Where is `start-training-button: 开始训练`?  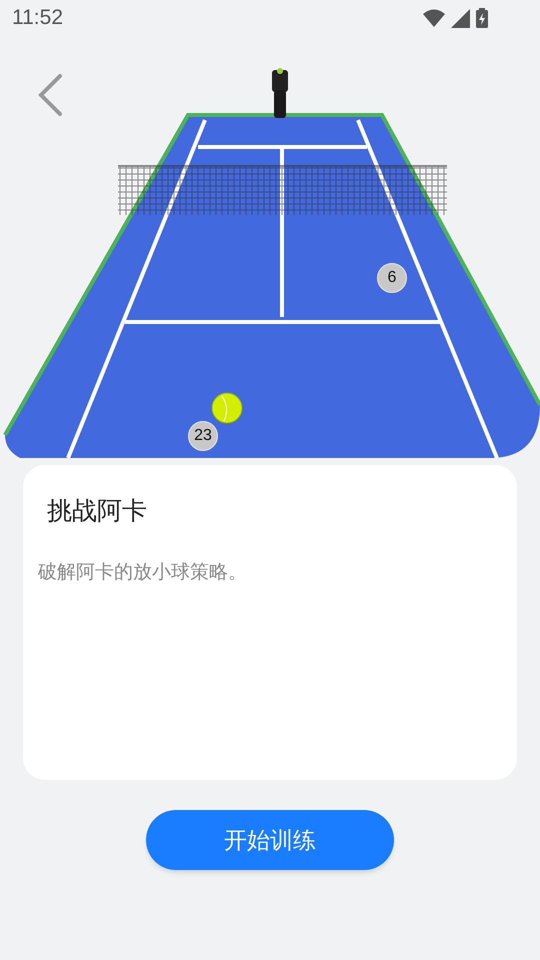
start-training-button: 开始训练 is located at coordinates (270, 840).